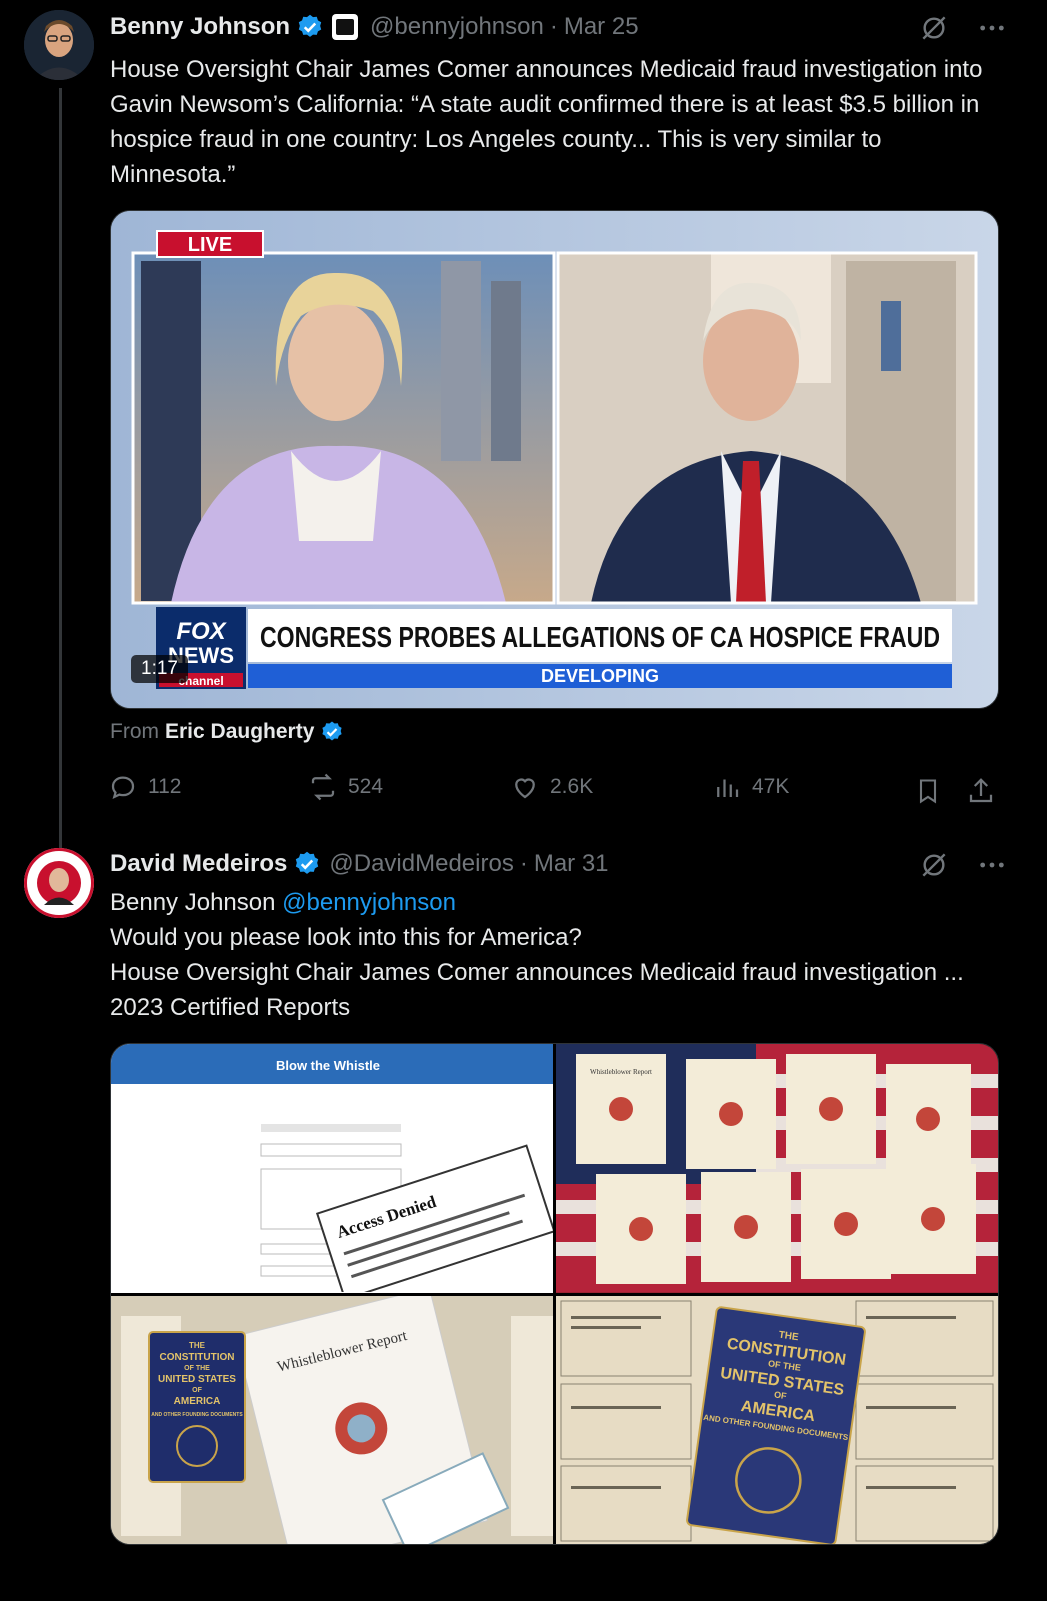  What do you see at coordinates (981, 791) in the screenshot?
I see `share-icon` at bounding box center [981, 791].